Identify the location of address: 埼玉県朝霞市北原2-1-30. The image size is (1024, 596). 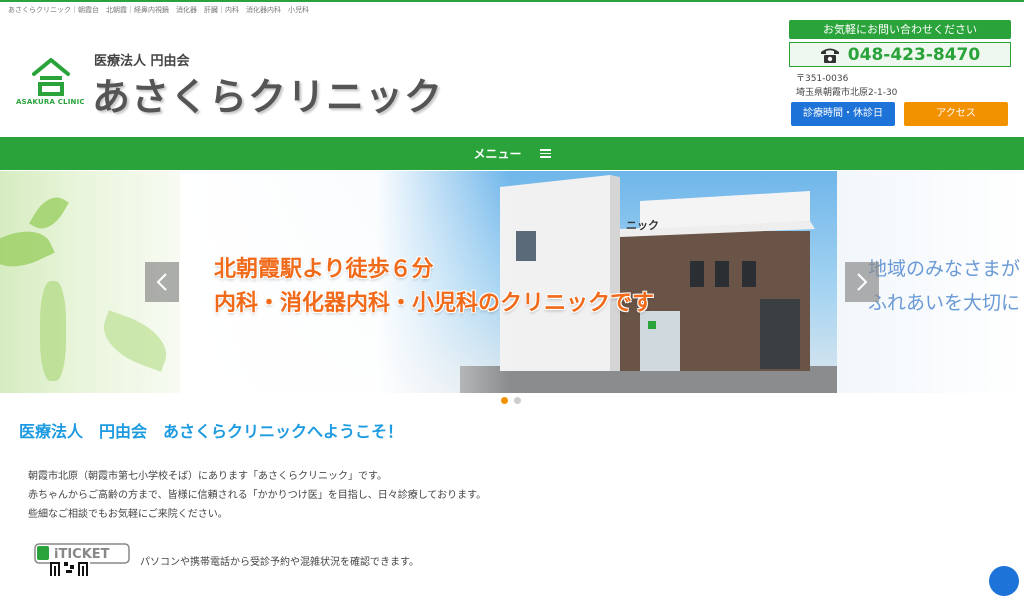
(847, 93).